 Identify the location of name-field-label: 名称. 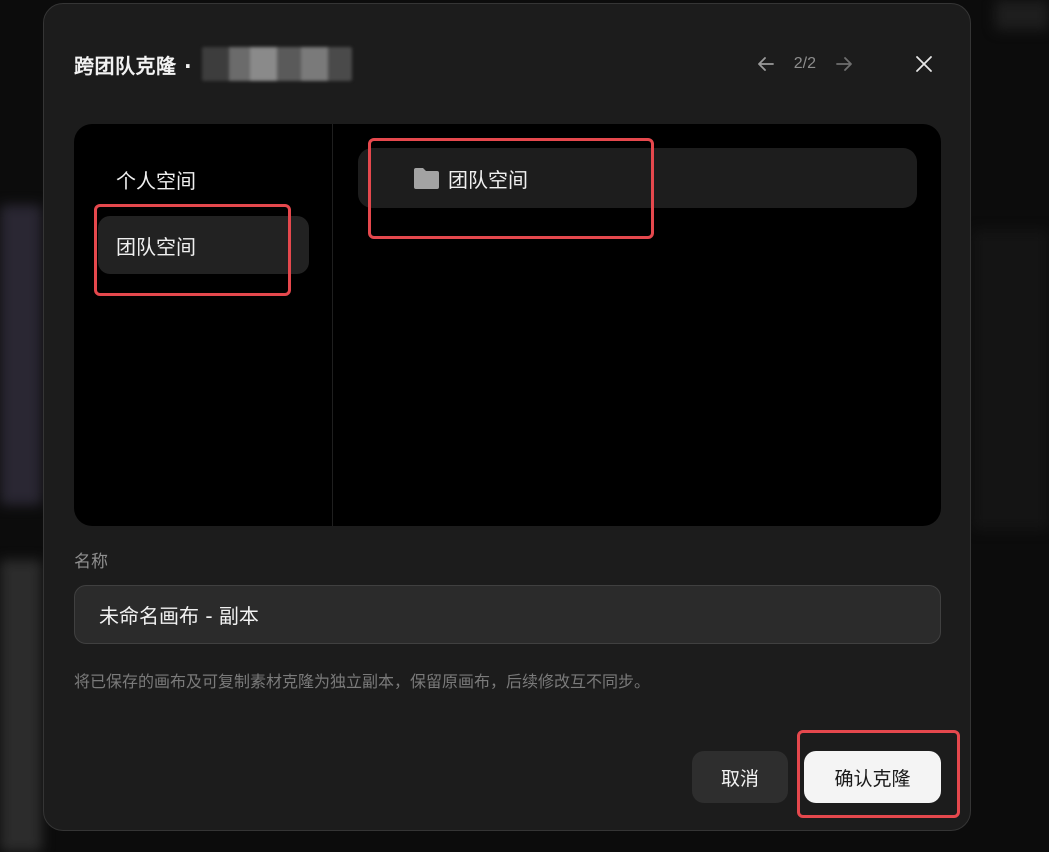
(91, 562).